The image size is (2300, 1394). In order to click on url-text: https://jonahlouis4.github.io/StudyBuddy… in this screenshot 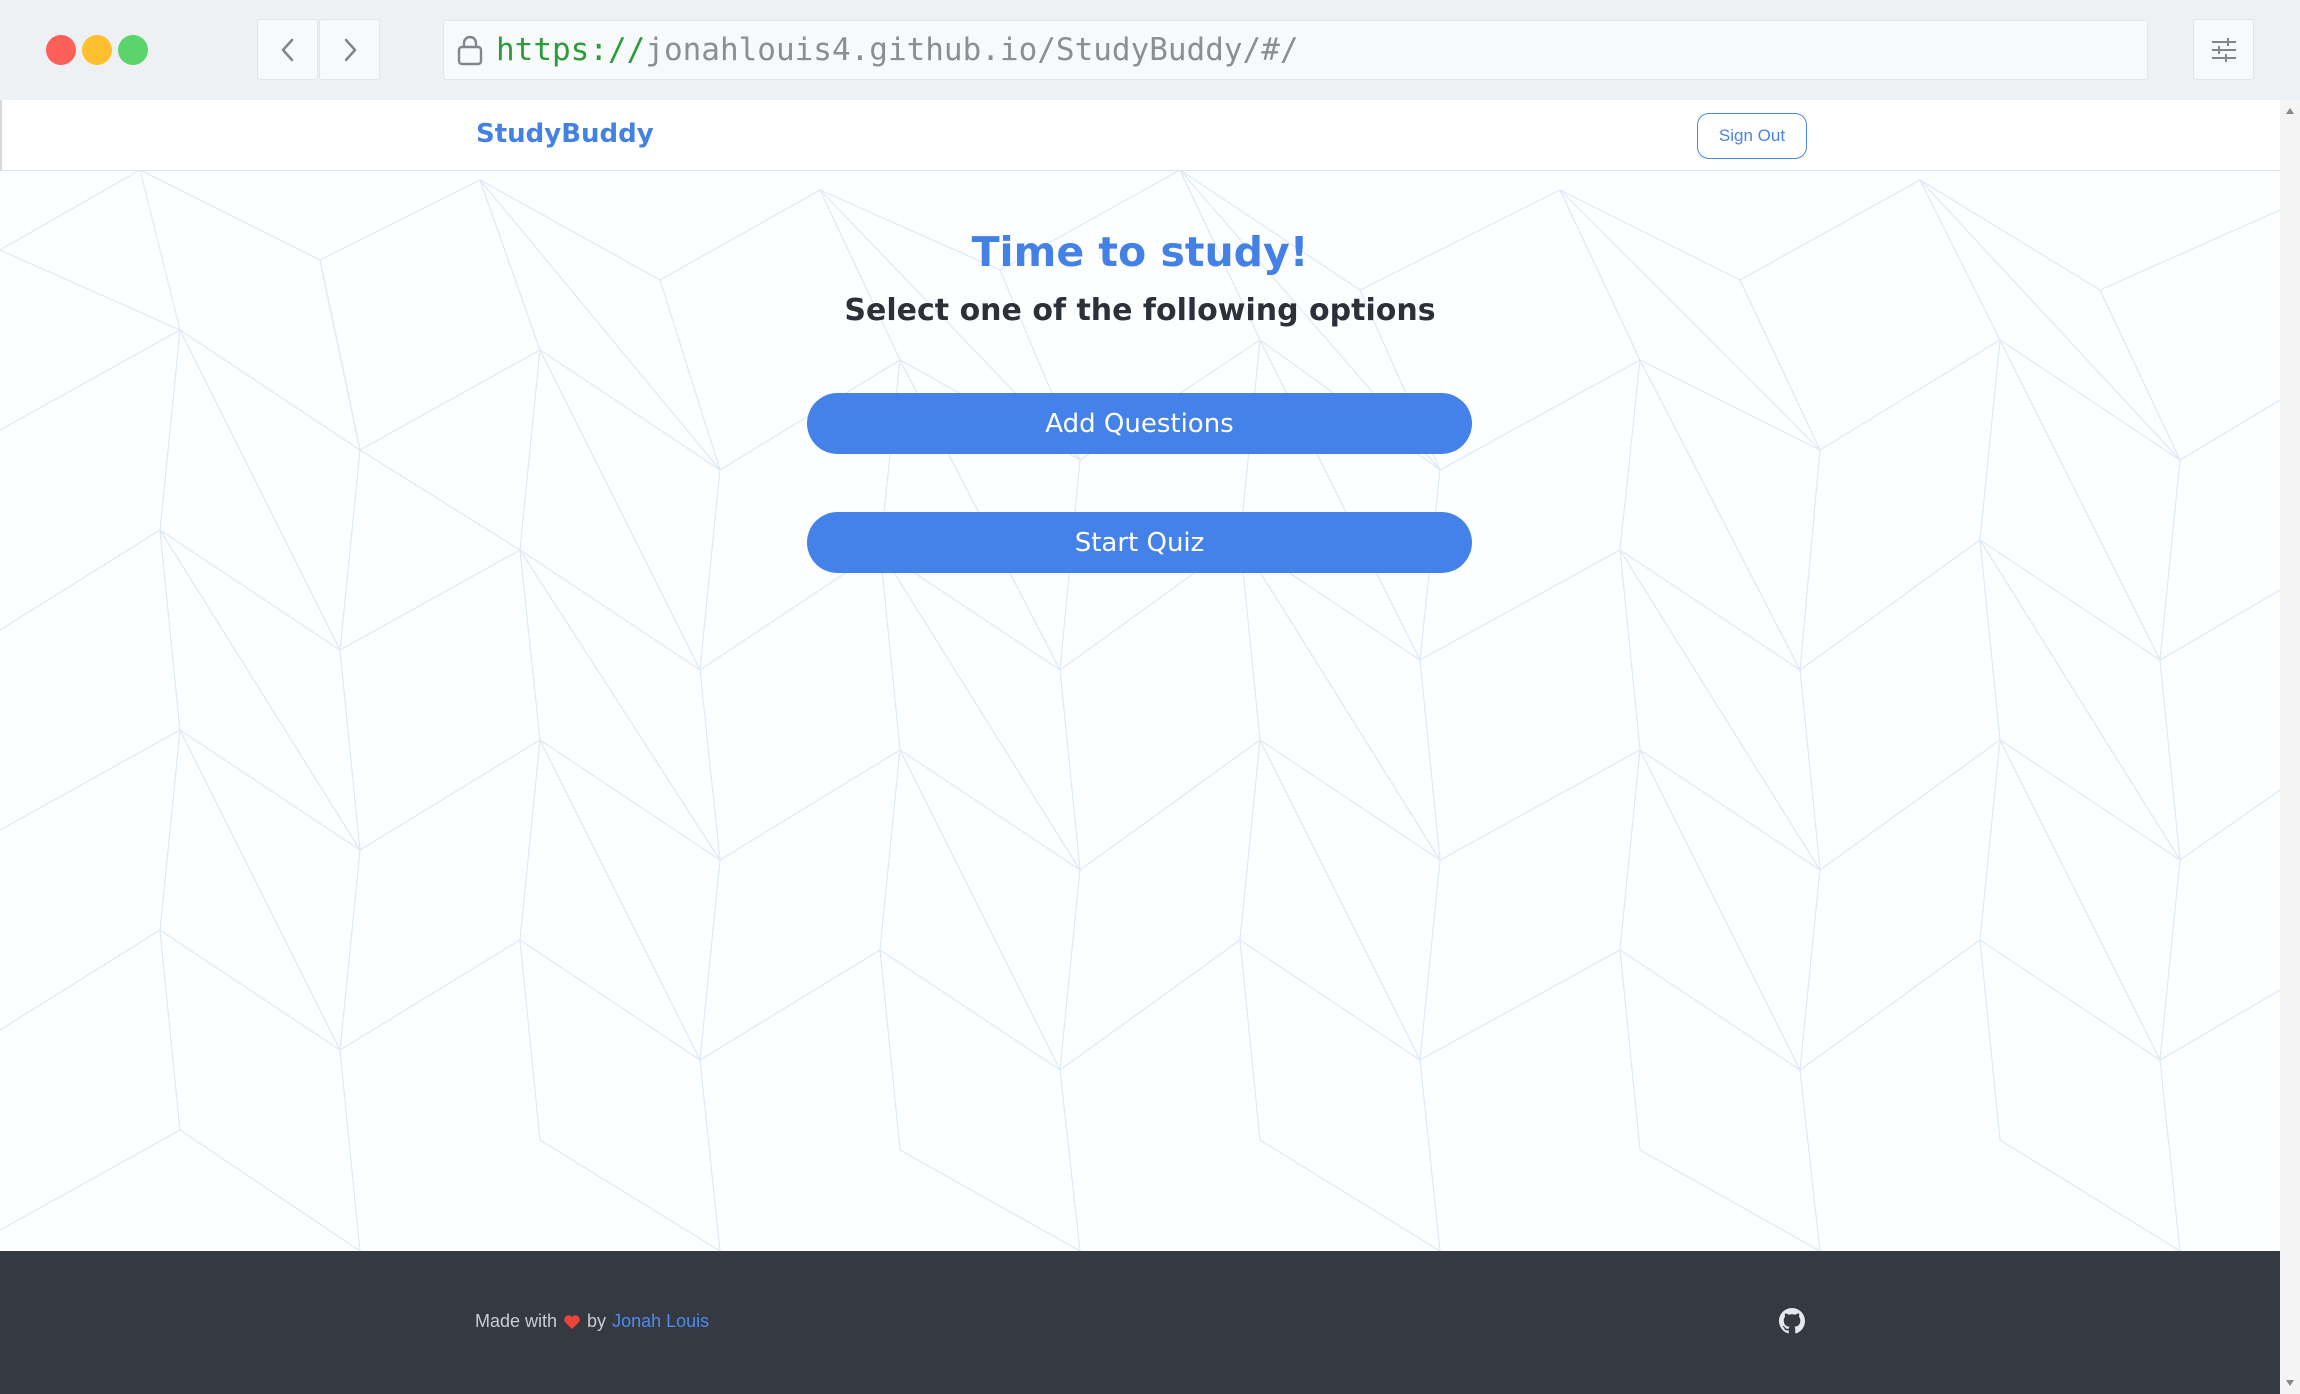, I will do `click(897, 50)`.